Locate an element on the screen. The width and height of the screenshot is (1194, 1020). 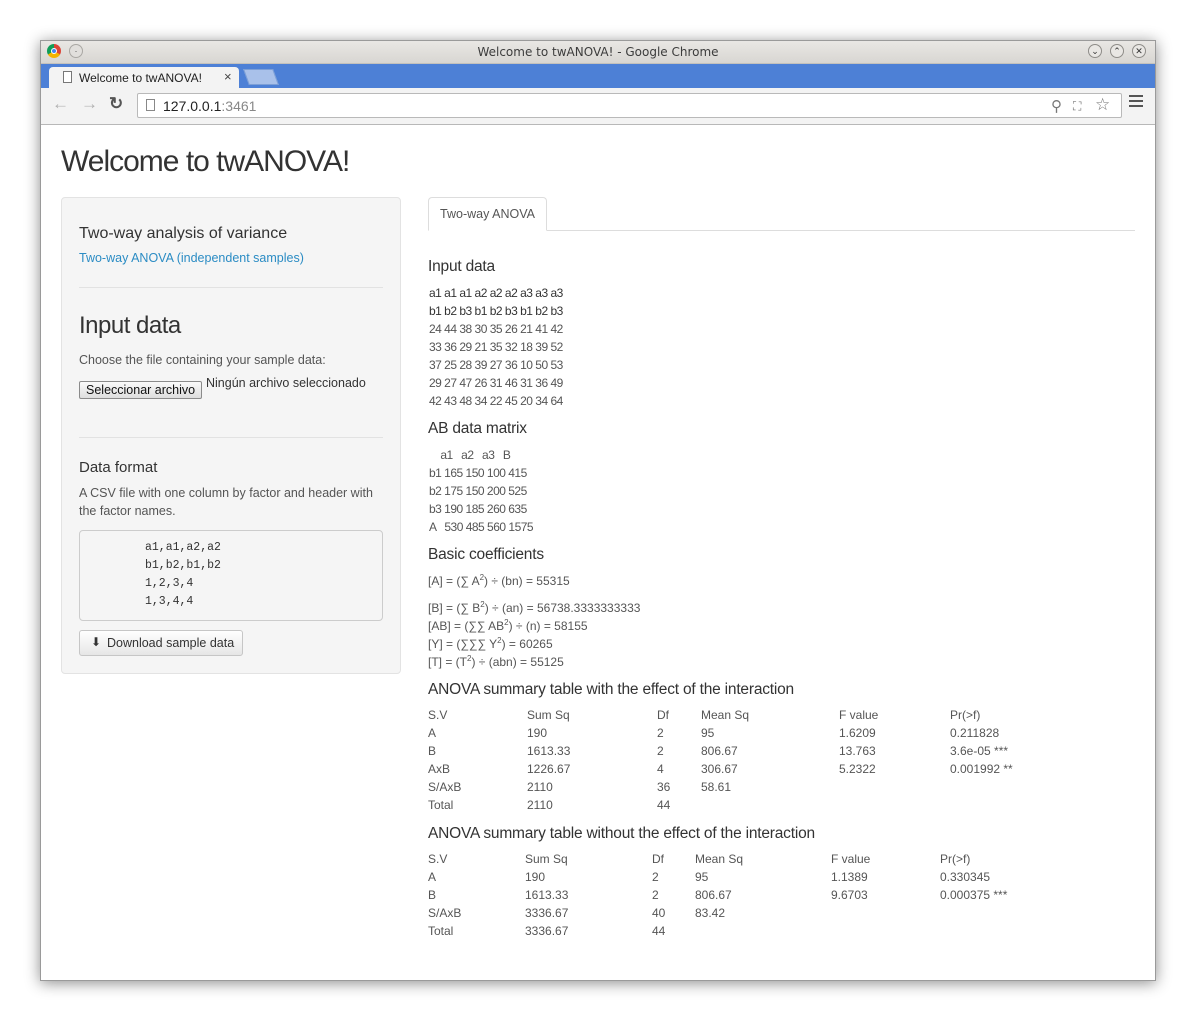
format-description-line2: the factor names. is located at coordinates (127, 511).